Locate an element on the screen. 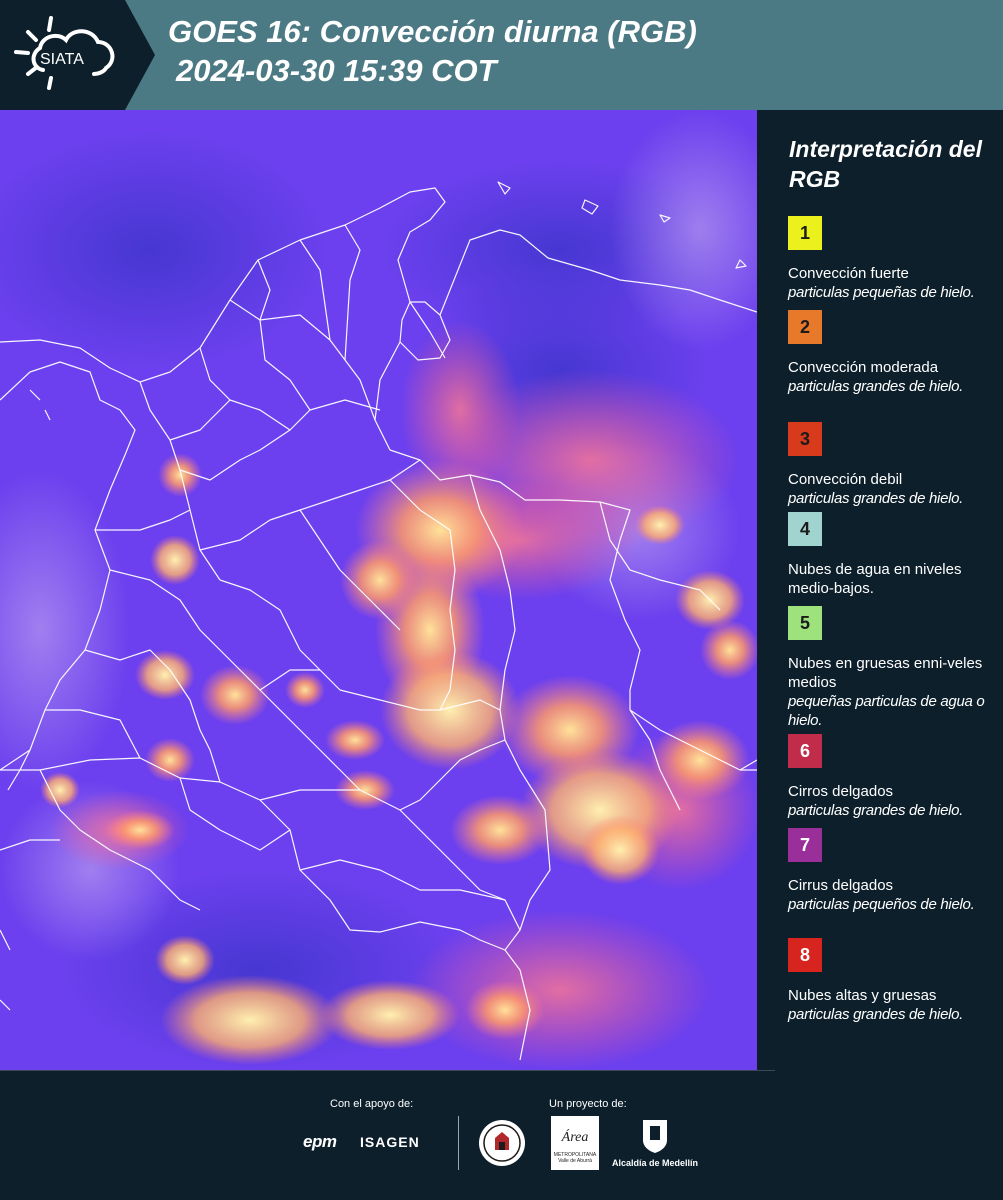  legend-item-label: Nubes en gruesas enni-veles medios is located at coordinates (885, 673).